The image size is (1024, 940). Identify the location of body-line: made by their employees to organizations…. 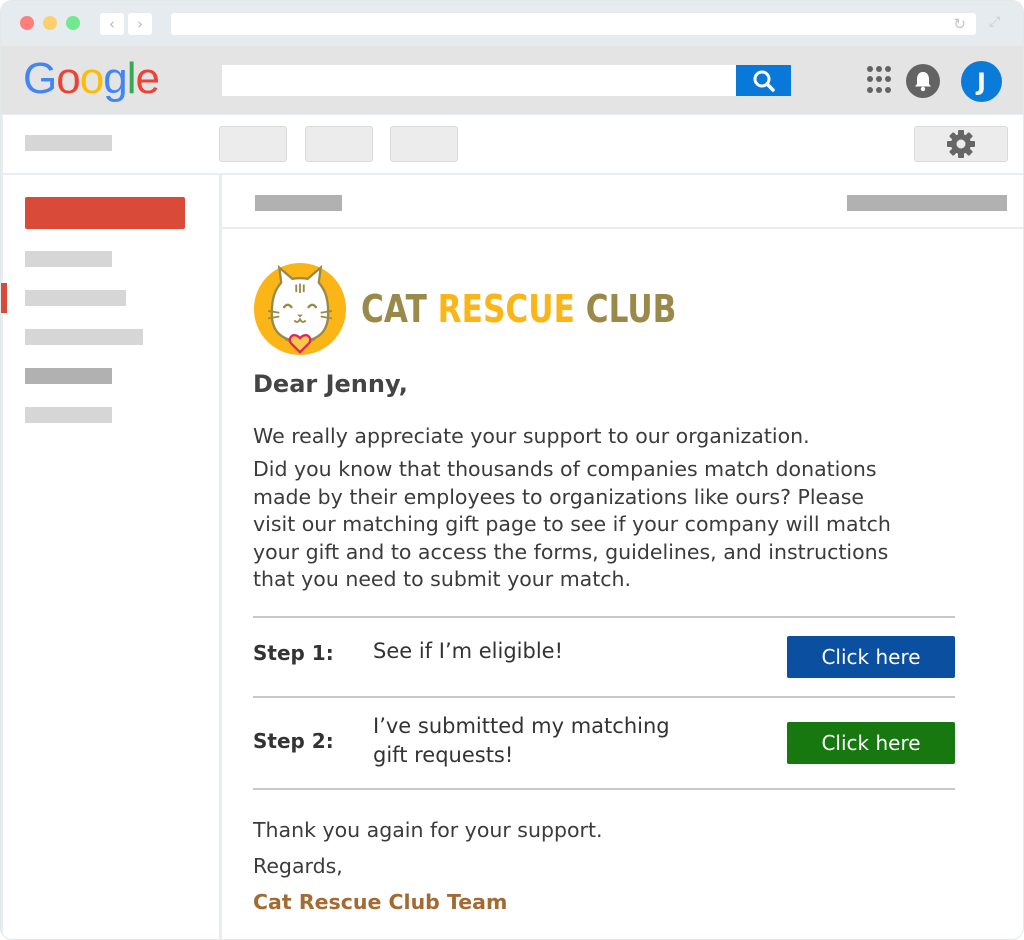
(558, 496).